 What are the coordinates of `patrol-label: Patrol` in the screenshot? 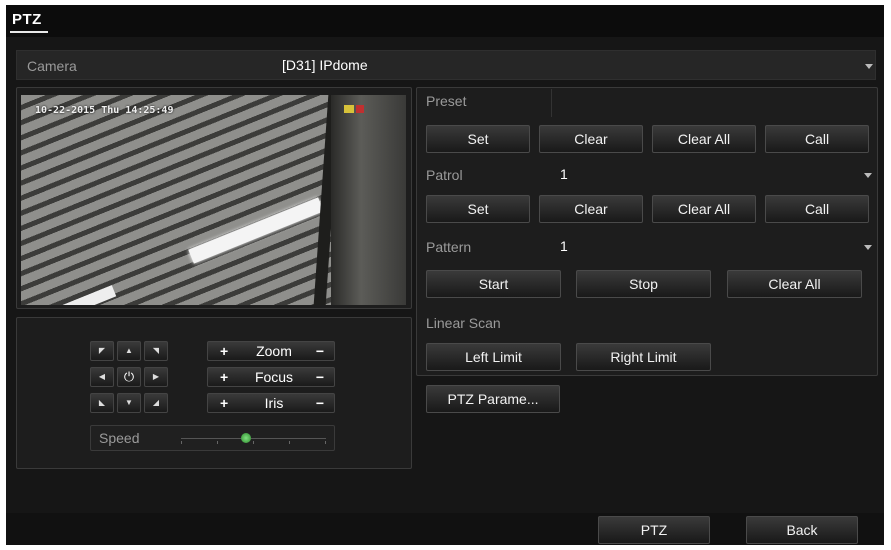 It's located at (444, 175).